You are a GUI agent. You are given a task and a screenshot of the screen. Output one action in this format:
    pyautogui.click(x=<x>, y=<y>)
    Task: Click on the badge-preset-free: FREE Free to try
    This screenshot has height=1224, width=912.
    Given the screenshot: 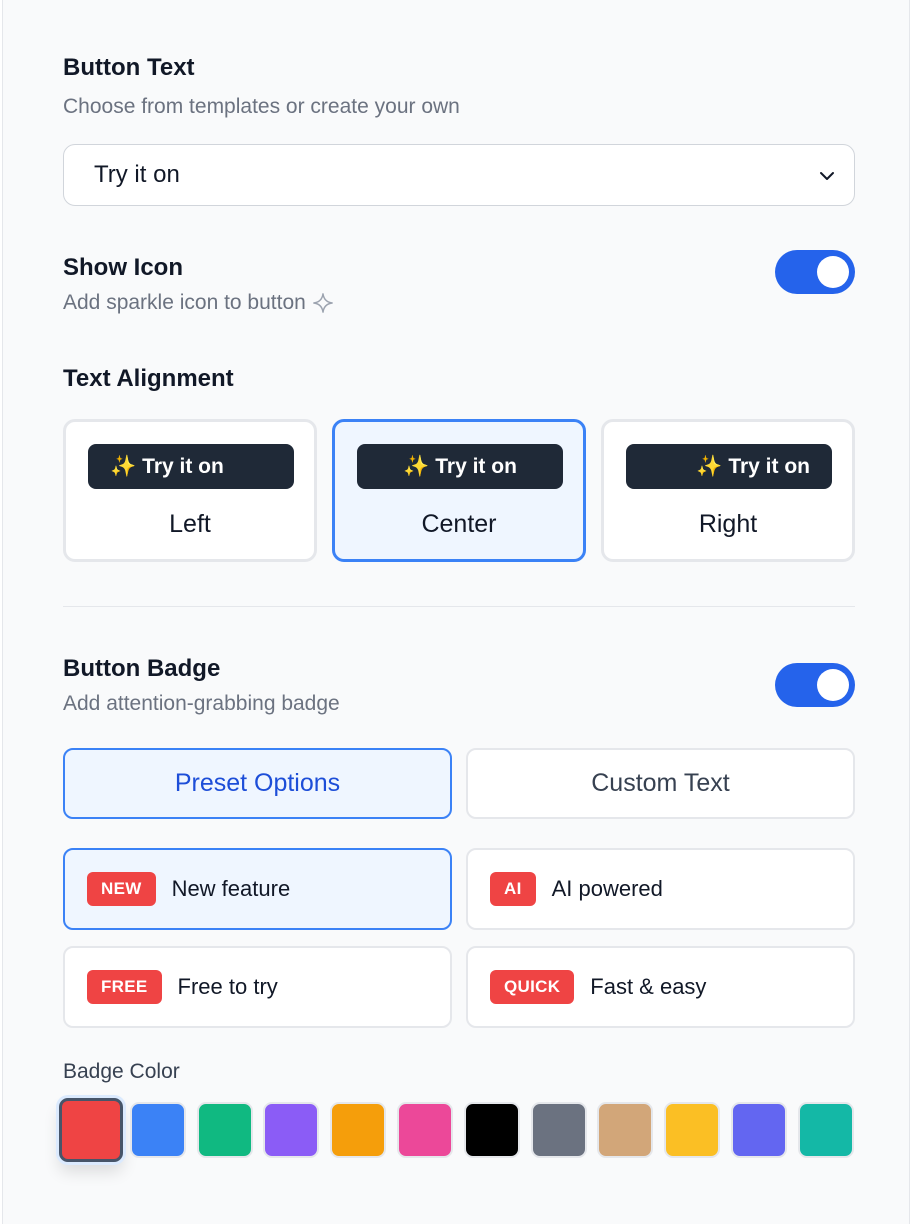 What is the action you would take?
    pyautogui.click(x=257, y=987)
    